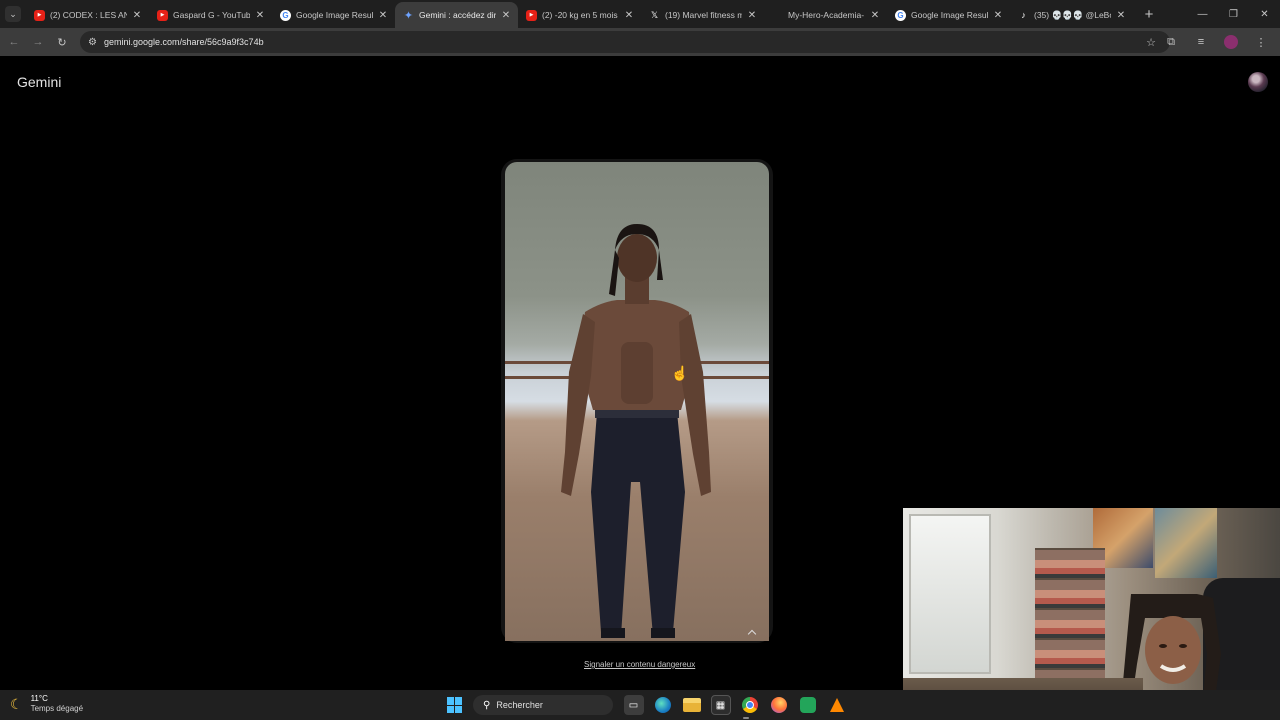 This screenshot has height=720, width=1280. I want to click on webcam-poster, so click(1186, 543).